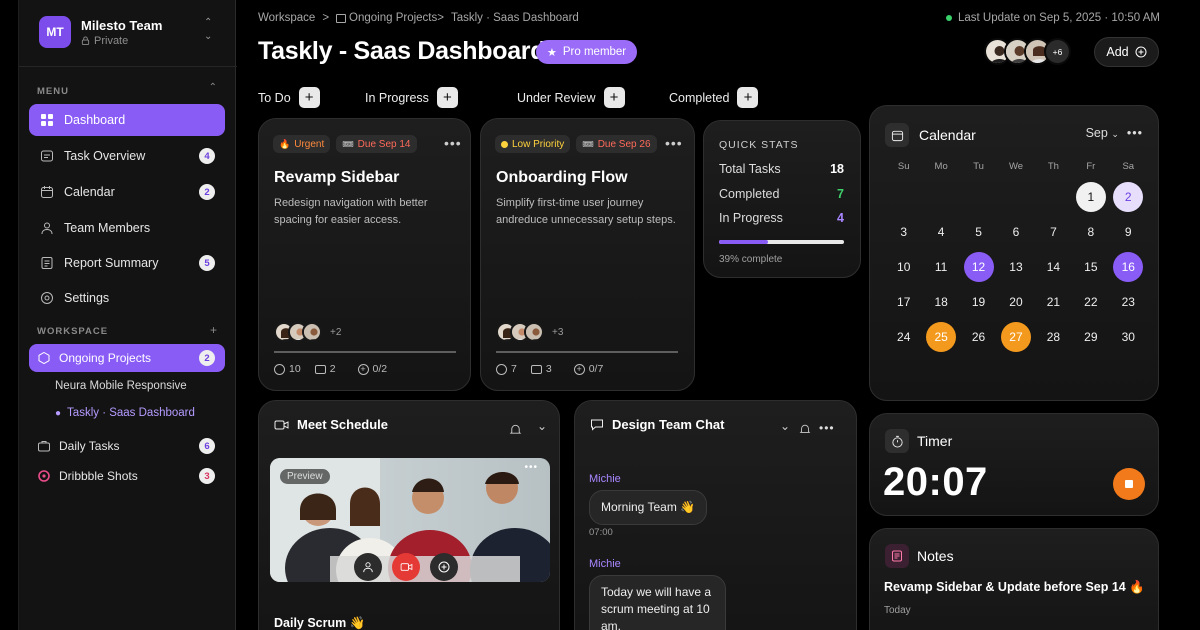 The width and height of the screenshot is (1200, 630). Describe the element at coordinates (348, 143) in the screenshot. I see `ticket-icon: 🎟` at that location.